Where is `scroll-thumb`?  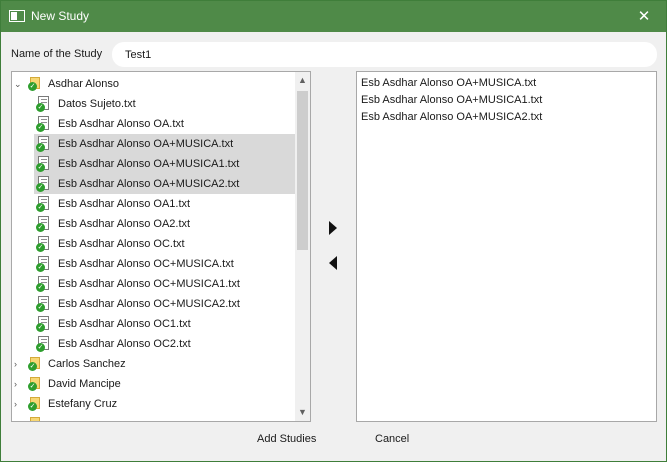 scroll-thumb is located at coordinates (302, 170).